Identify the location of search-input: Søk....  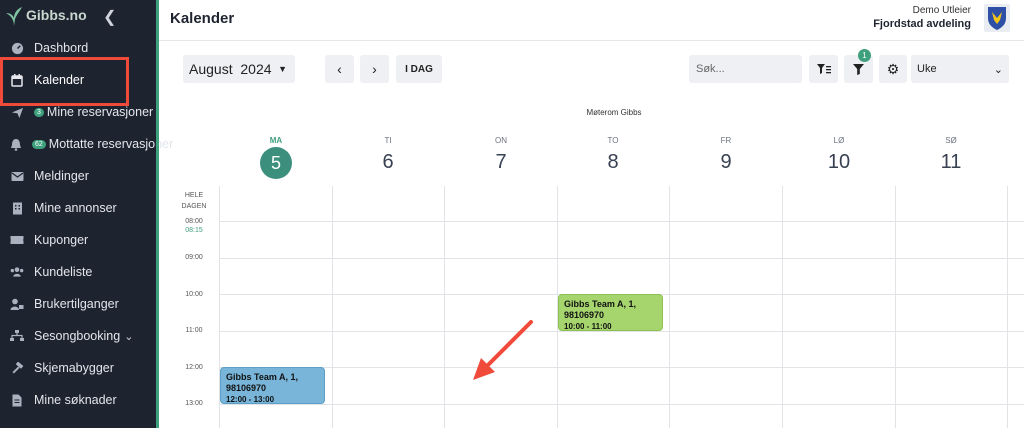
(745, 69).